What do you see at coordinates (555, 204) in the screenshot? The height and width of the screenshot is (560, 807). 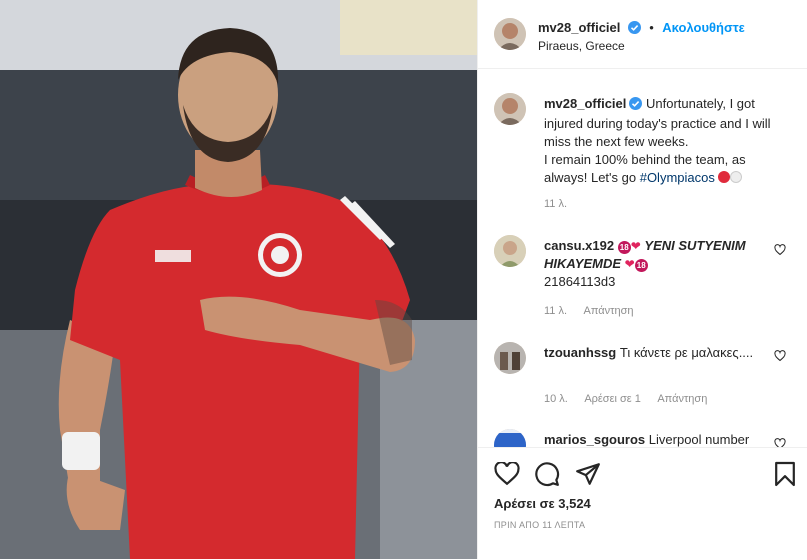 I see `caption-time: 11 λ.` at bounding box center [555, 204].